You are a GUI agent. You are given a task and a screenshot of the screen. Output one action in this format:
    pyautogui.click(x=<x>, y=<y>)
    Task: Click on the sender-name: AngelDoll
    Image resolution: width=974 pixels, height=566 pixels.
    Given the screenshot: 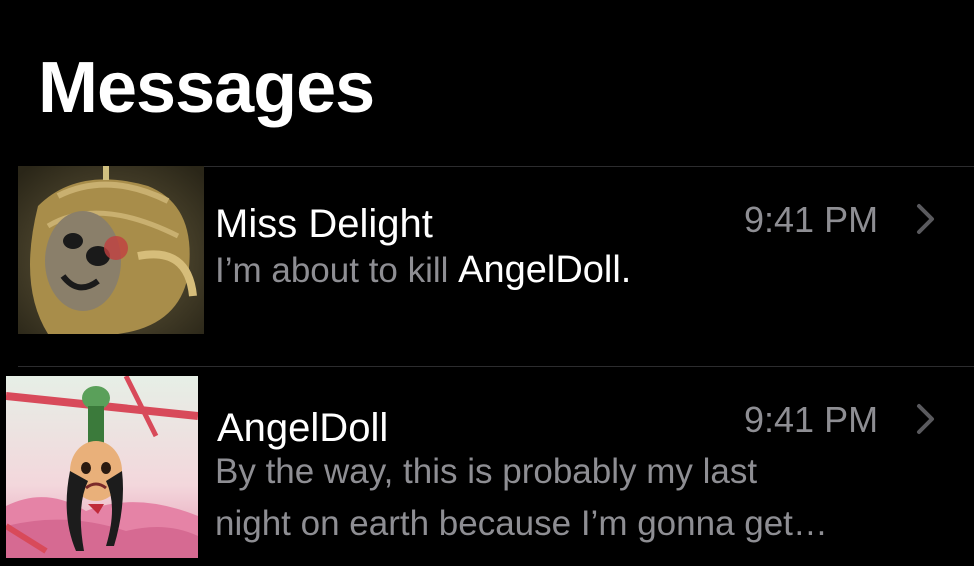 What is the action you would take?
    pyautogui.click(x=303, y=428)
    